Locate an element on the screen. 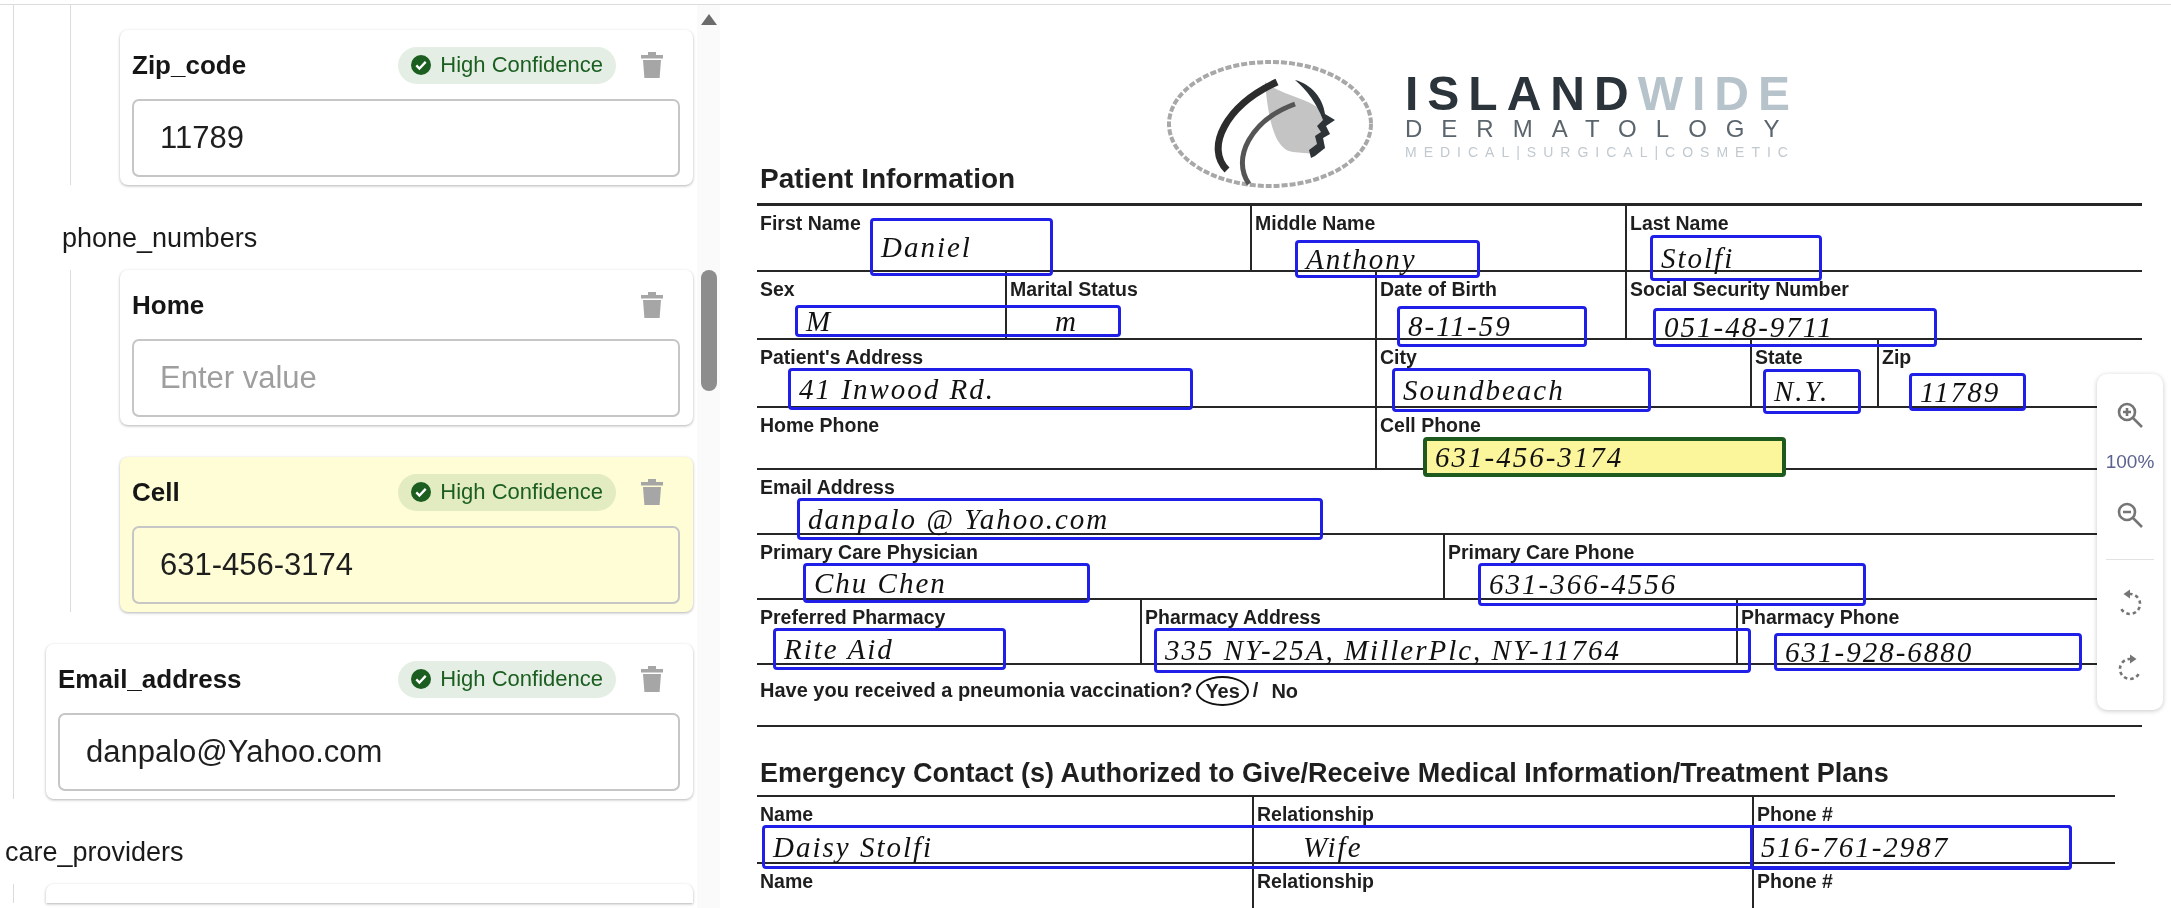 This screenshot has height=908, width=2171. section-title: Patient Information is located at coordinates (887, 179).